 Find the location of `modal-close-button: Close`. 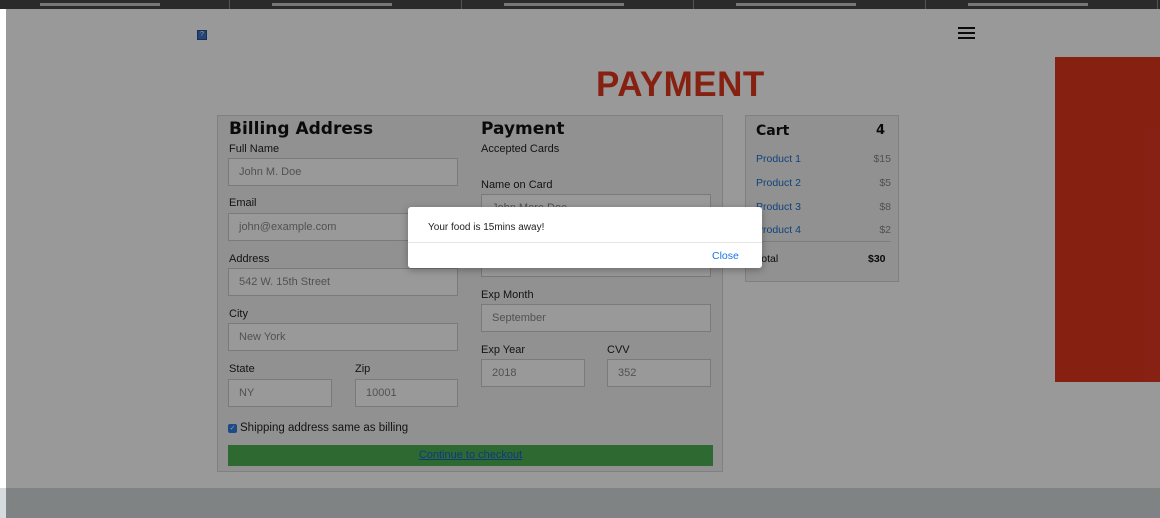

modal-close-button: Close is located at coordinates (725, 256).